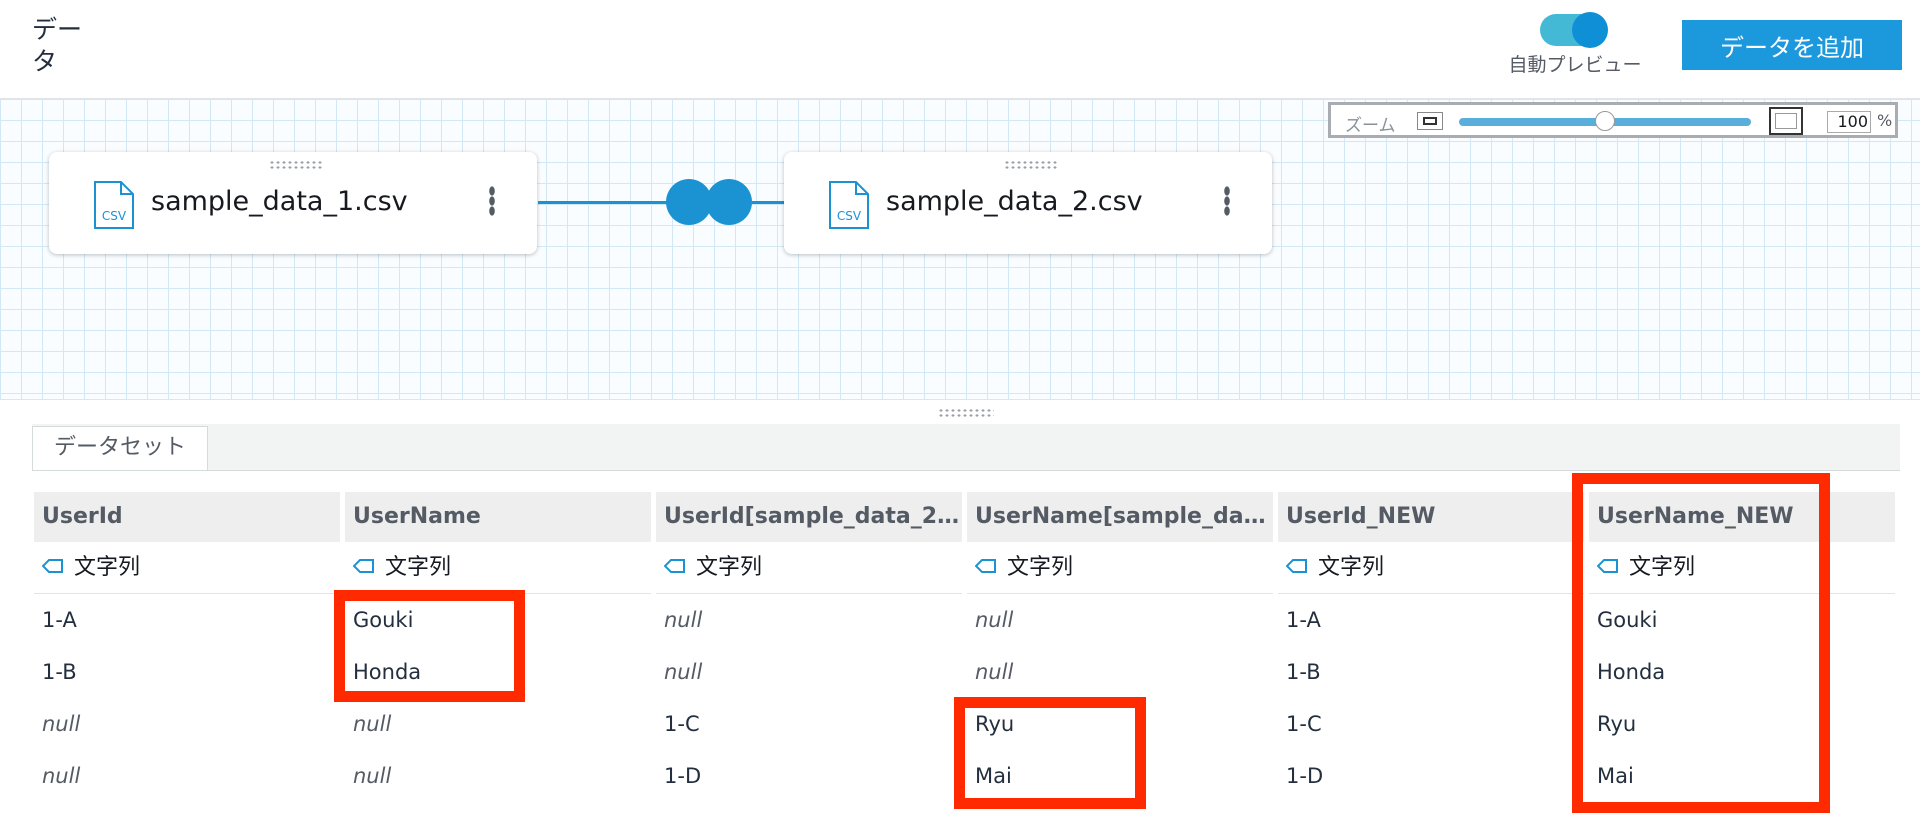  I want to click on column-header: UserName, so click(498, 517).